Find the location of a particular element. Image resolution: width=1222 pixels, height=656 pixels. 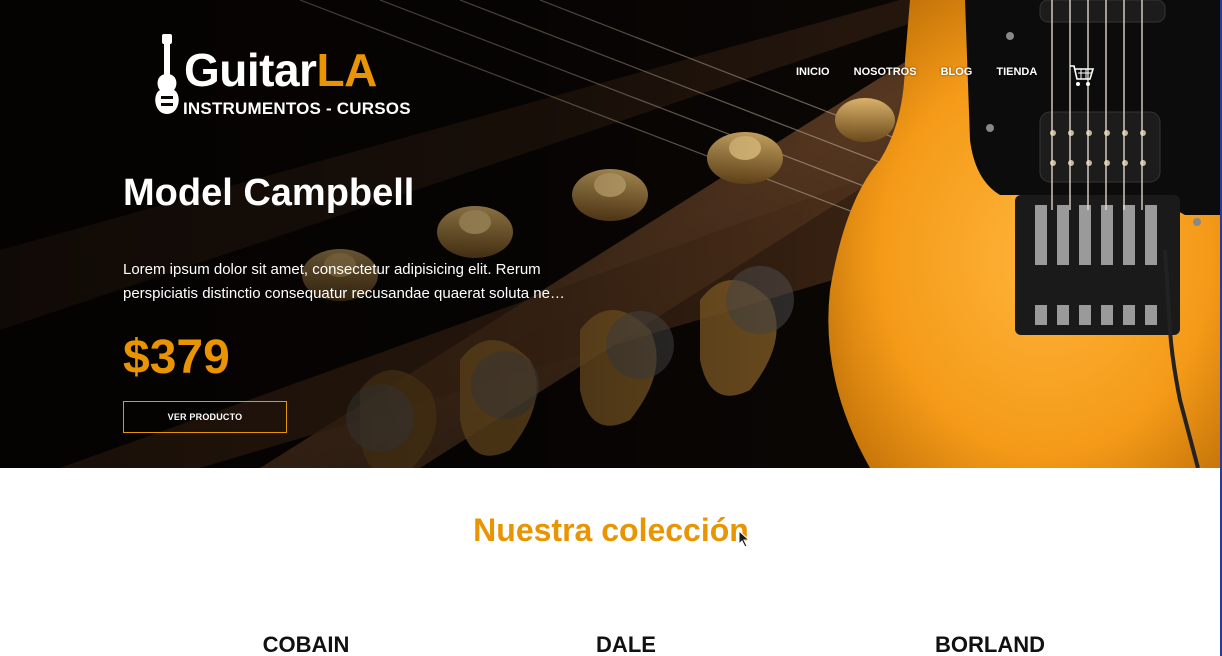

collection-title: Nuestra colección is located at coordinates (611, 530).